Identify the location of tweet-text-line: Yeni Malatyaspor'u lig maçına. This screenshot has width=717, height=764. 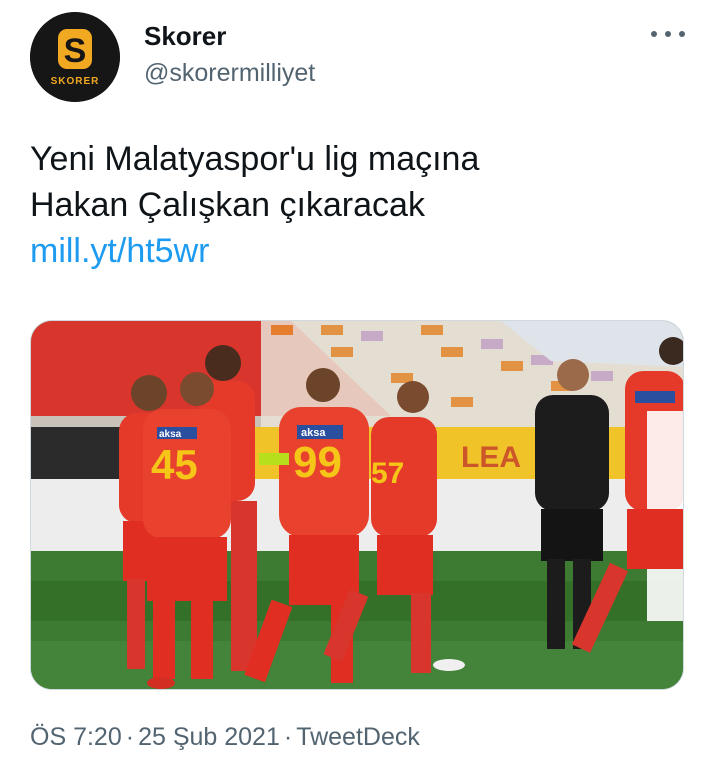
(255, 159).